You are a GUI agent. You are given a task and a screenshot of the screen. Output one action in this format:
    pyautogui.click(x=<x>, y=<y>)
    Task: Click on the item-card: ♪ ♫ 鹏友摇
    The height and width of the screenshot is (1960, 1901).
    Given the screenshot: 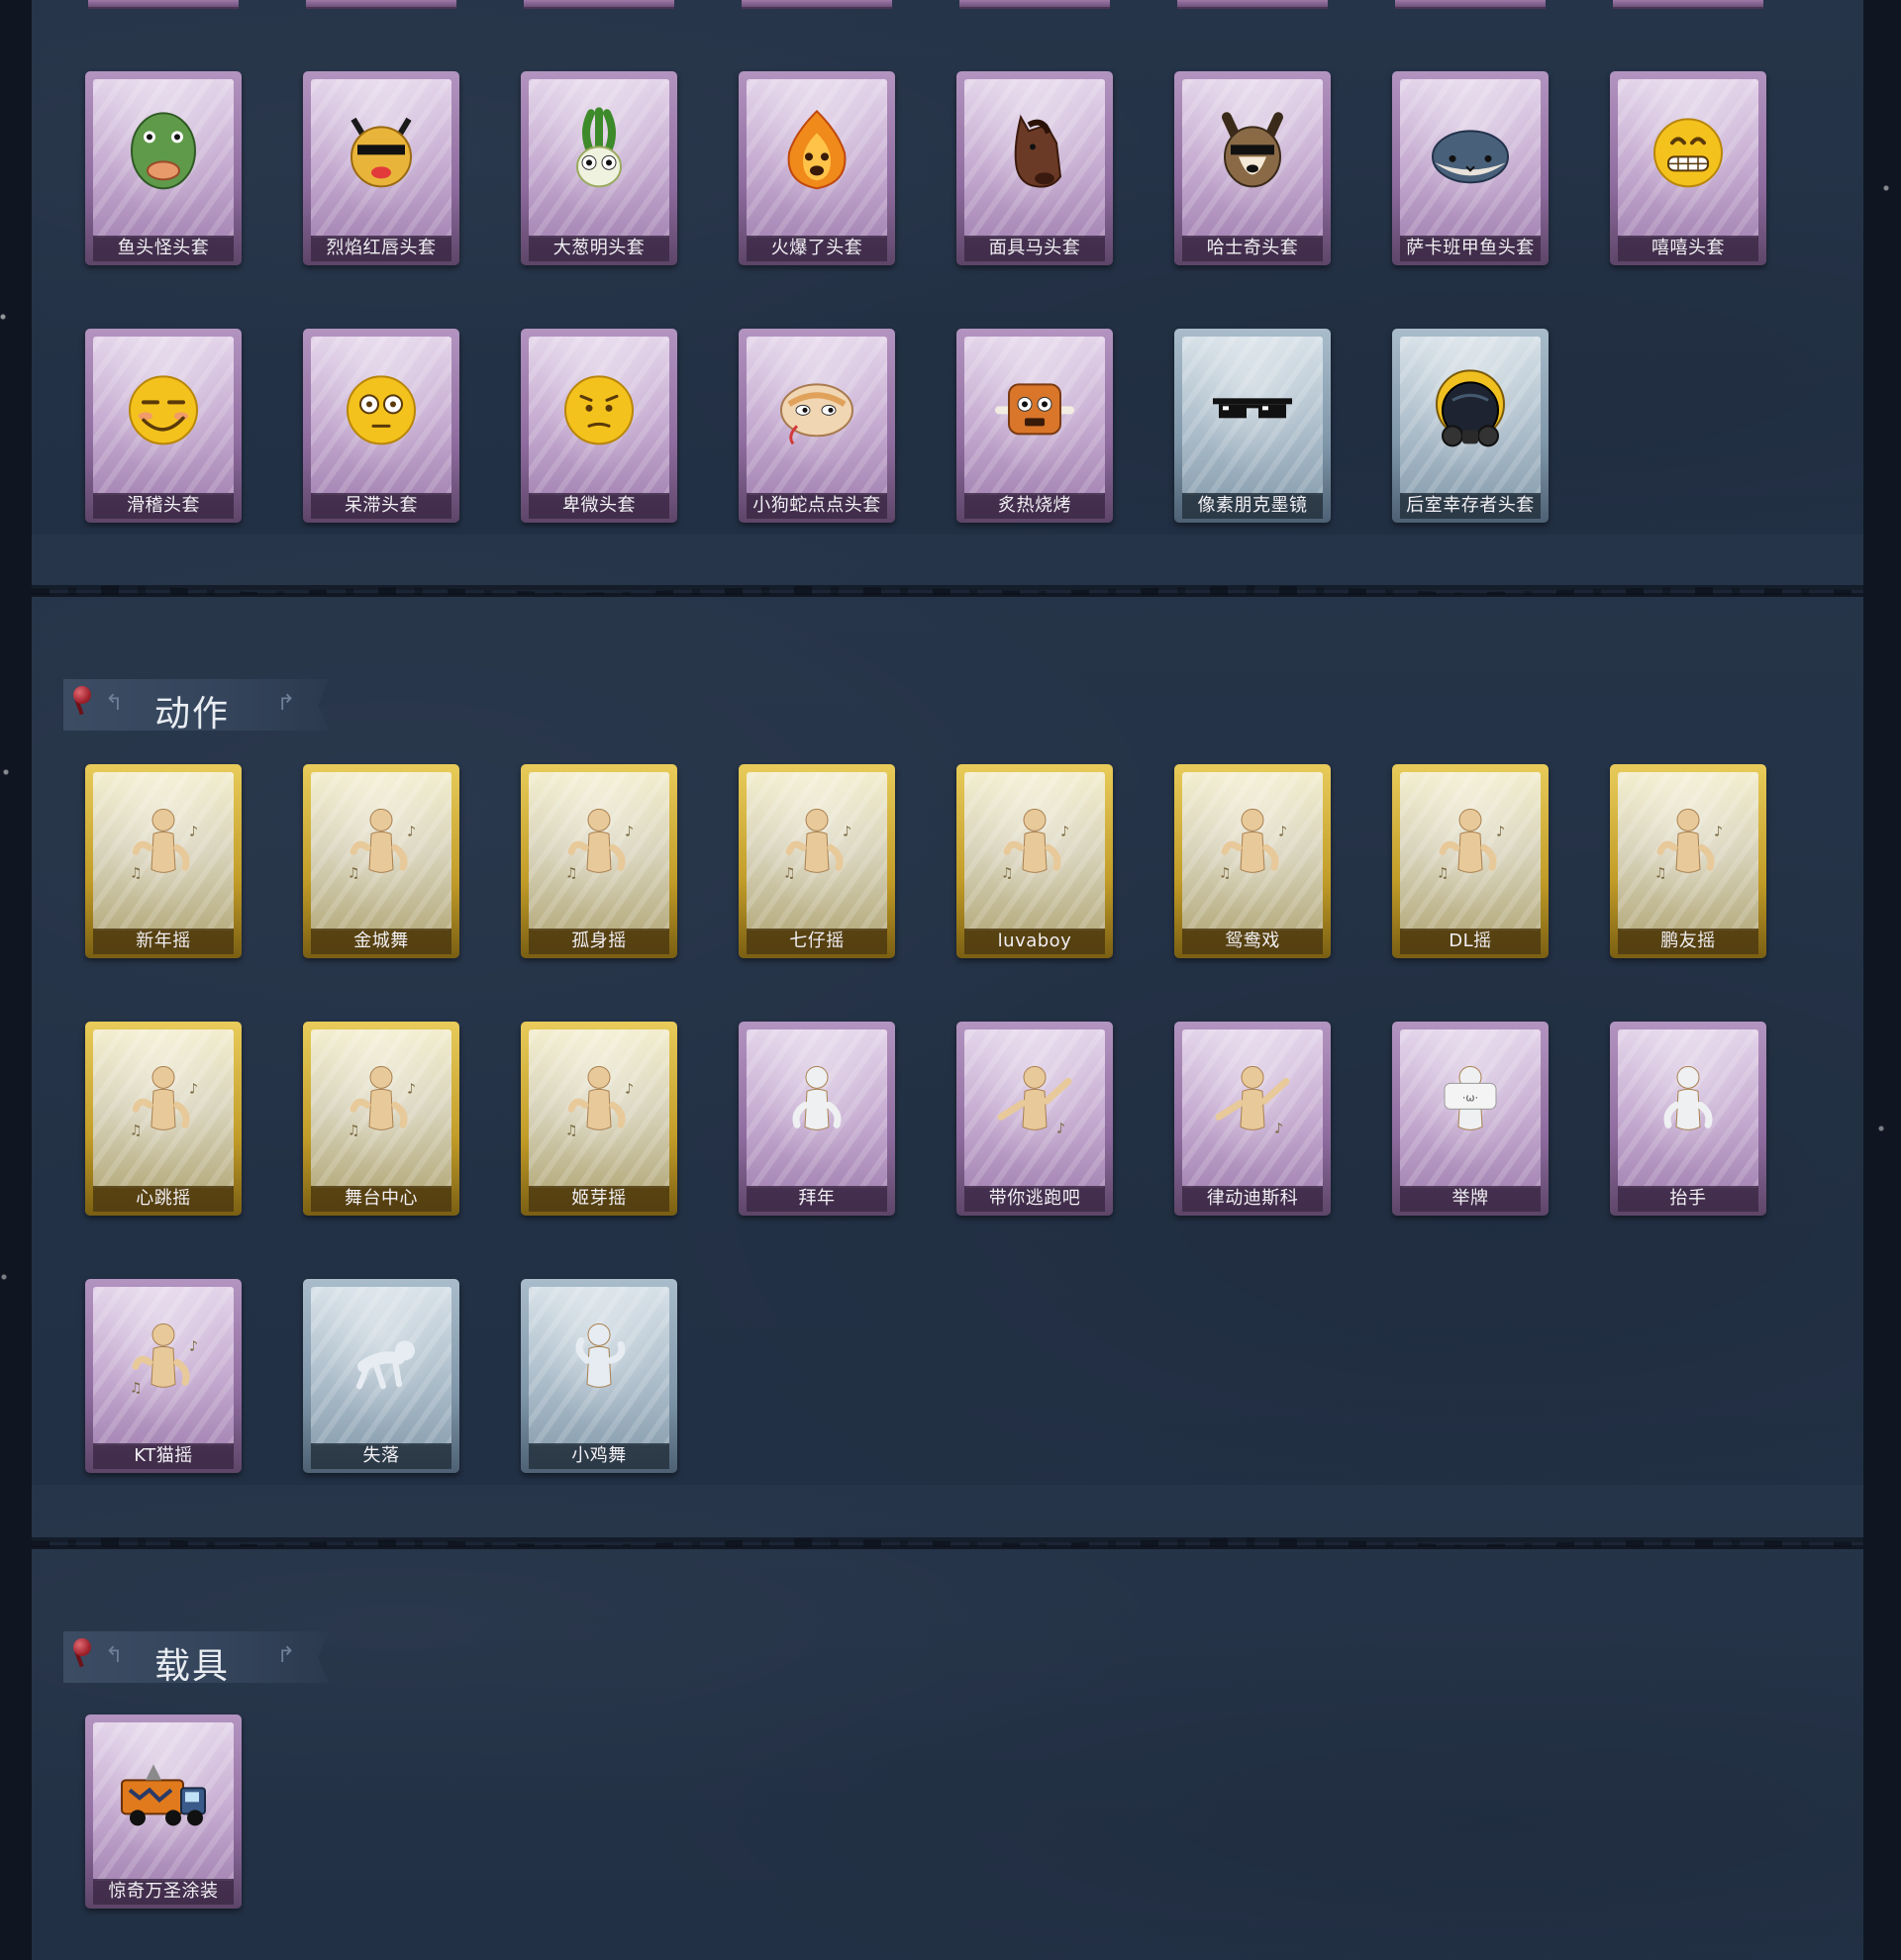 What is the action you would take?
    pyautogui.click(x=1688, y=861)
    